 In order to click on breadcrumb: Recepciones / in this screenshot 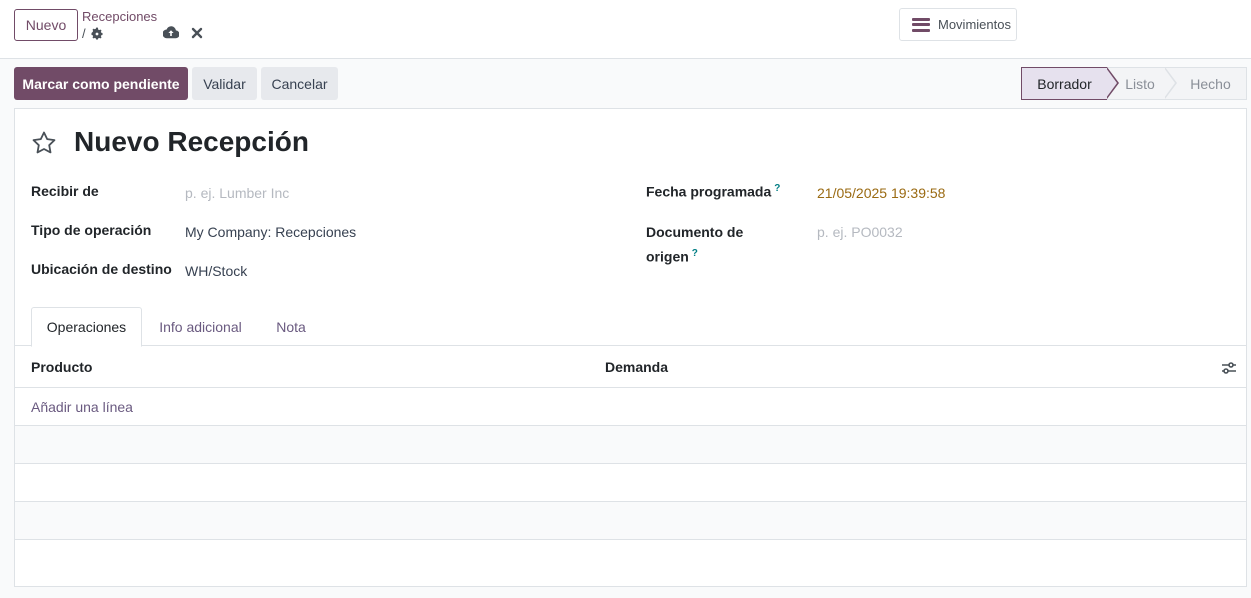, I will do `click(119, 25)`.